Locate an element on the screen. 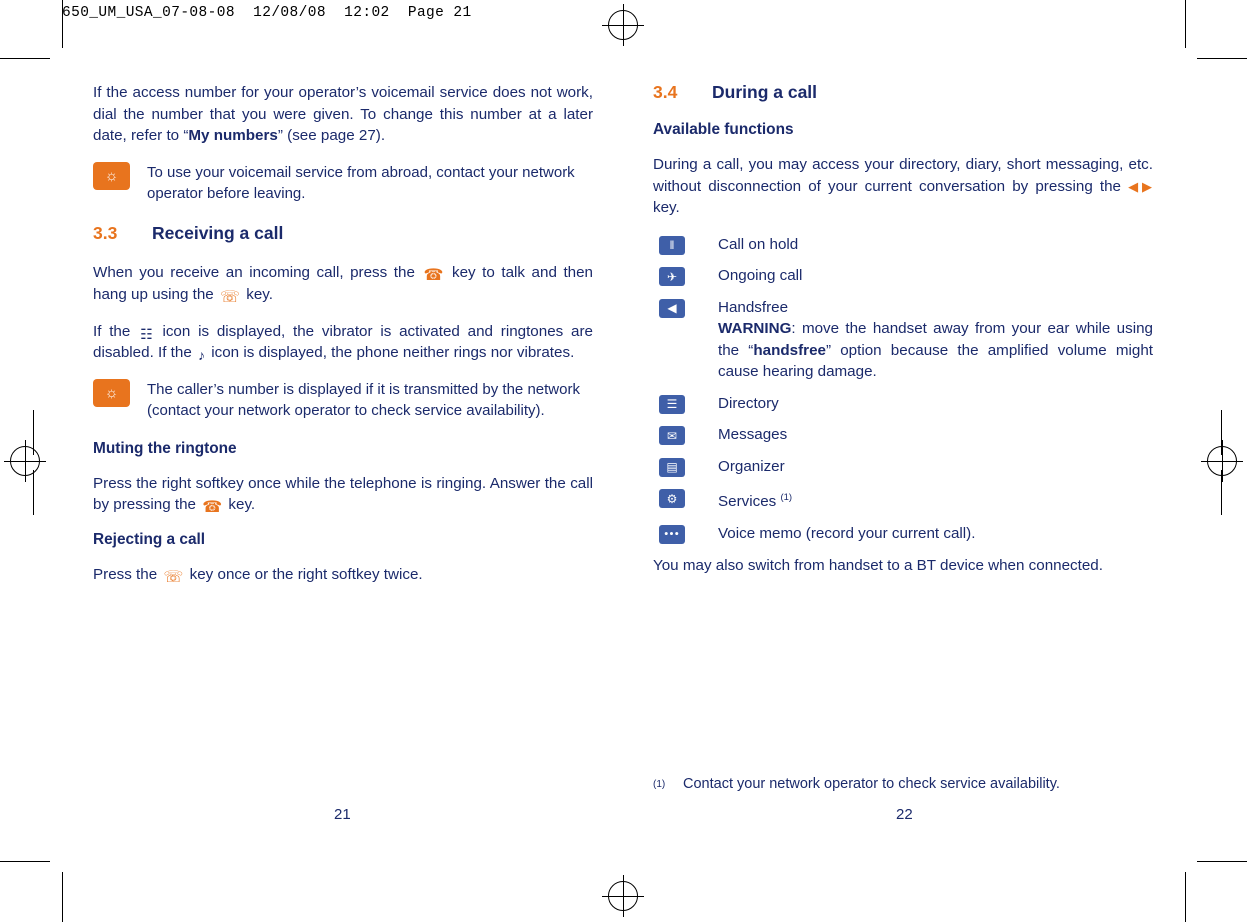 This screenshot has width=1247, height=922. messages-label: Messages is located at coordinates (753, 434).